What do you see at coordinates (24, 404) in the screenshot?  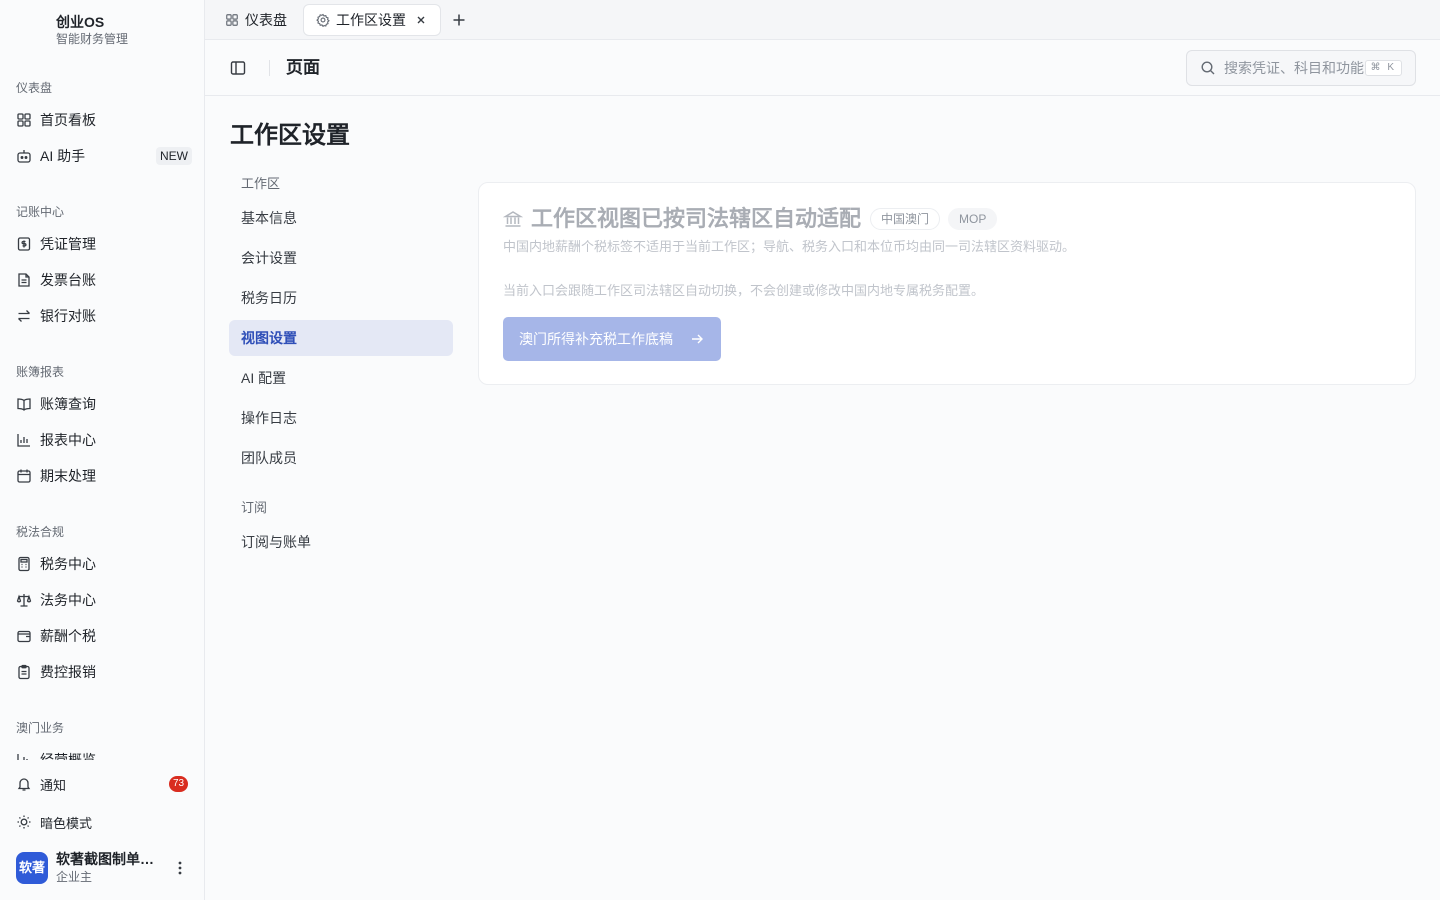 I see `book-open-icon` at bounding box center [24, 404].